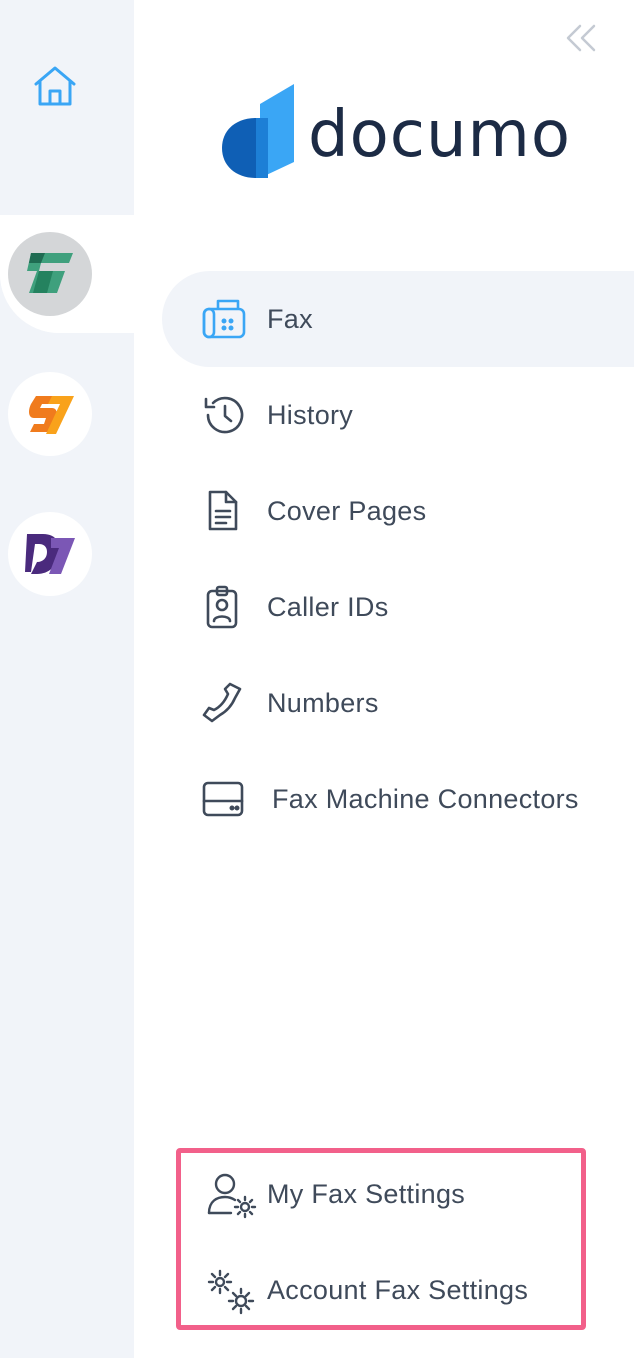 The width and height of the screenshot is (634, 1358). Describe the element at coordinates (398, 319) in the screenshot. I see `nav-item-fax: Fax` at that location.